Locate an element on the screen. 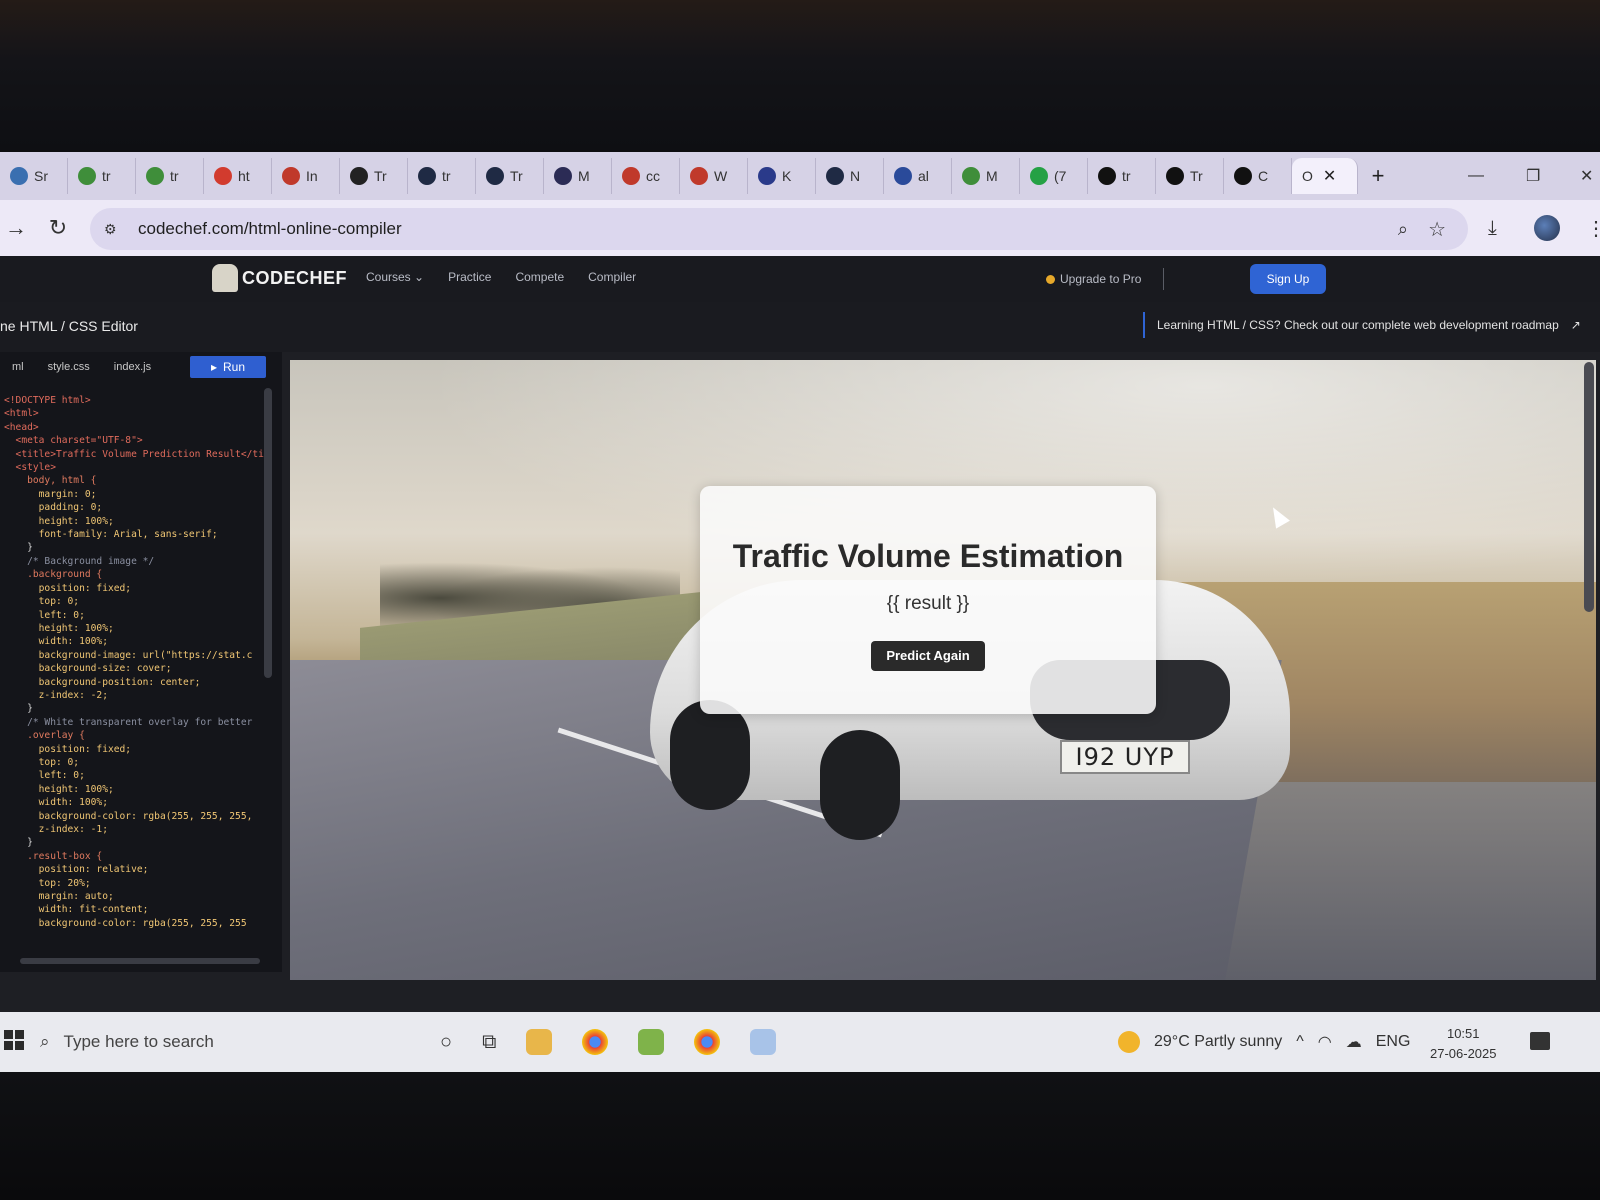 The image size is (1600, 1200). bookmark-star-icon: ☆ is located at coordinates (1437, 229).